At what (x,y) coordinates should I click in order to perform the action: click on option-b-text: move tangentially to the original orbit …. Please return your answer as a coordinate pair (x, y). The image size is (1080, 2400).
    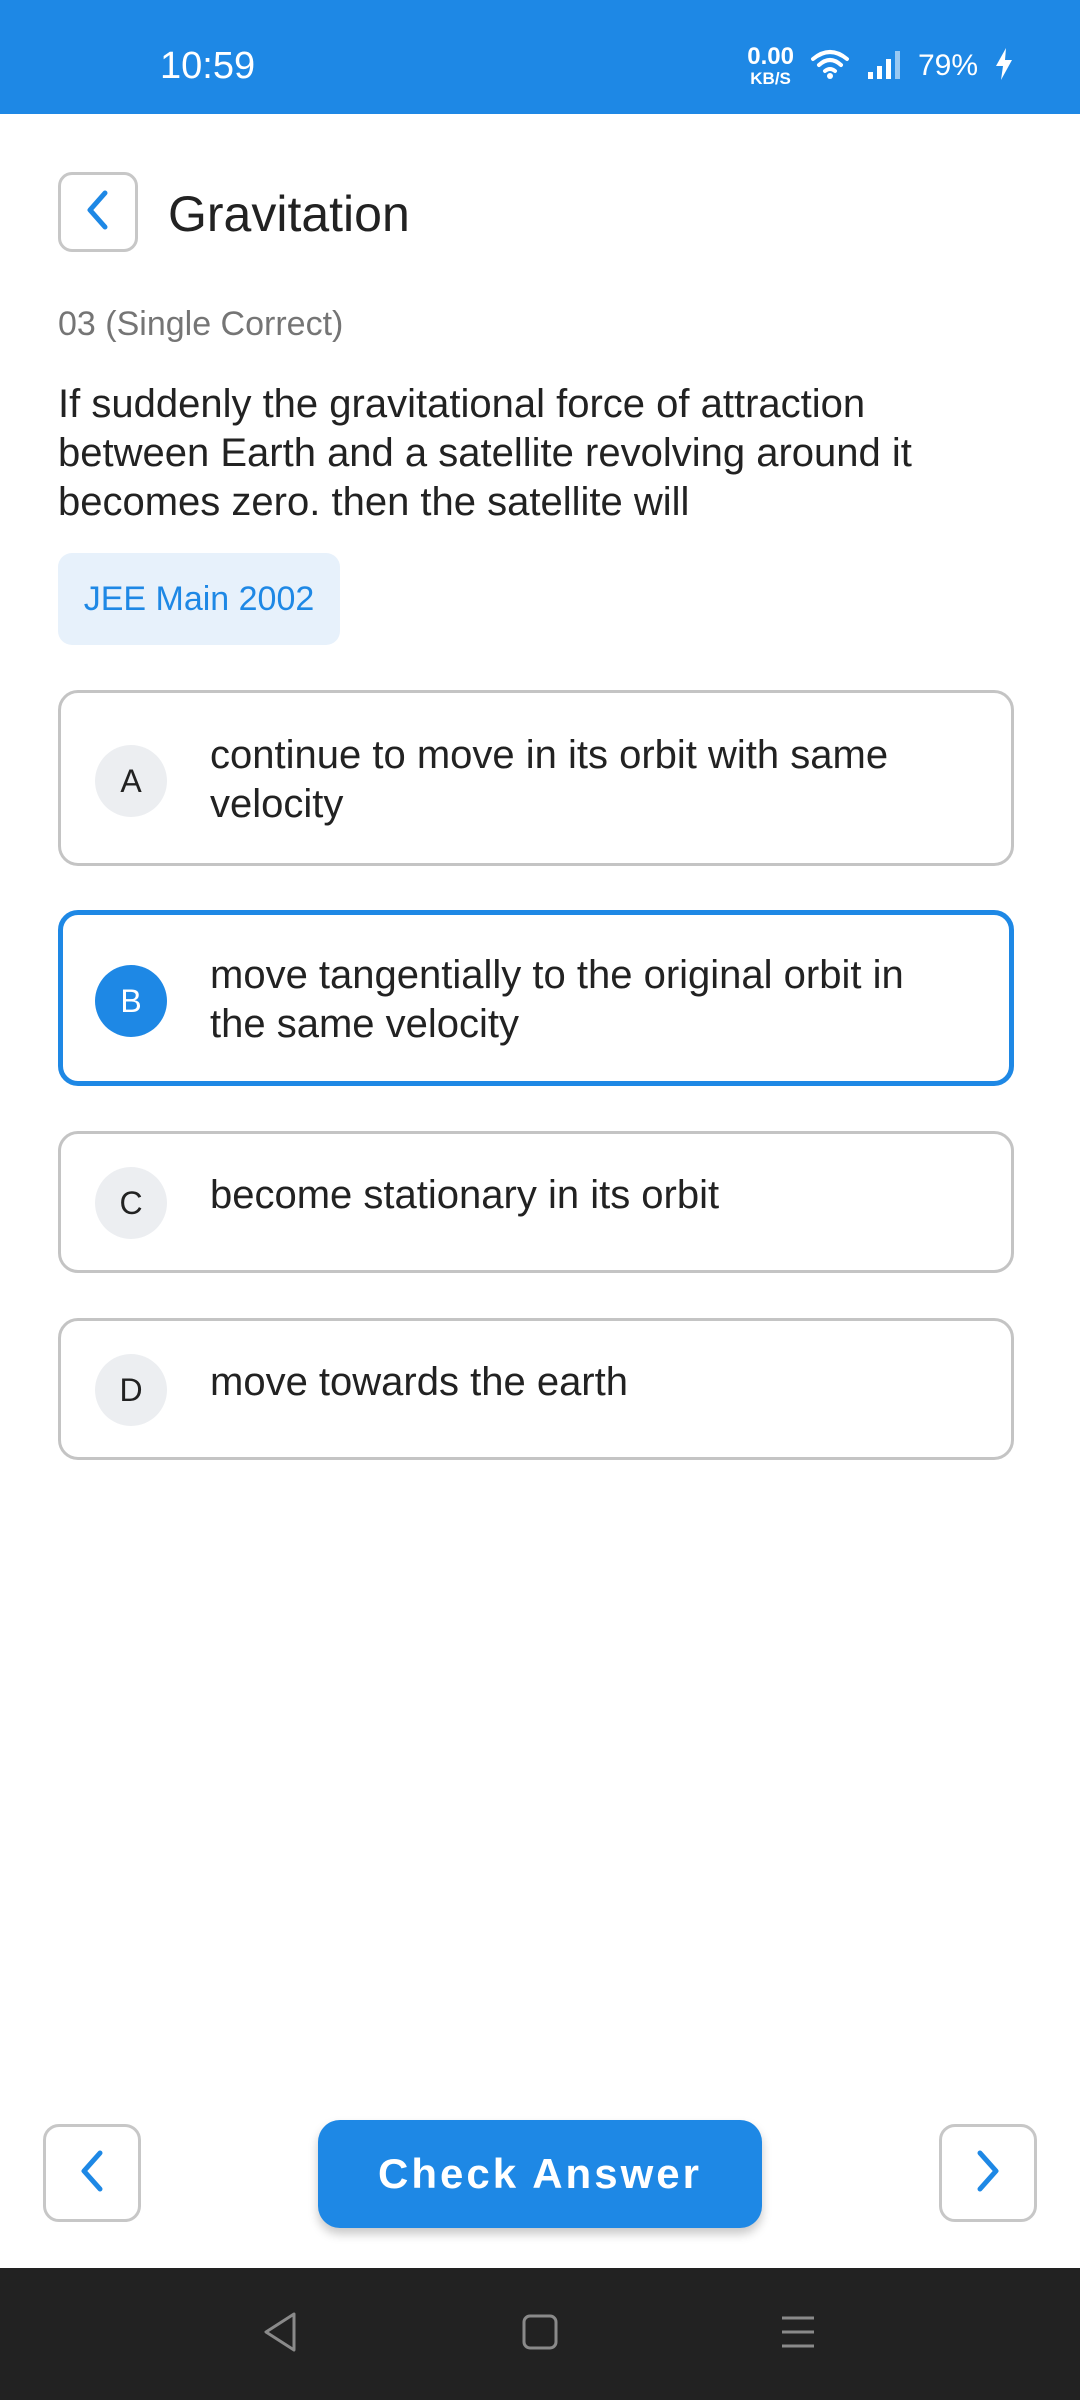
    Looking at the image, I should click on (557, 999).